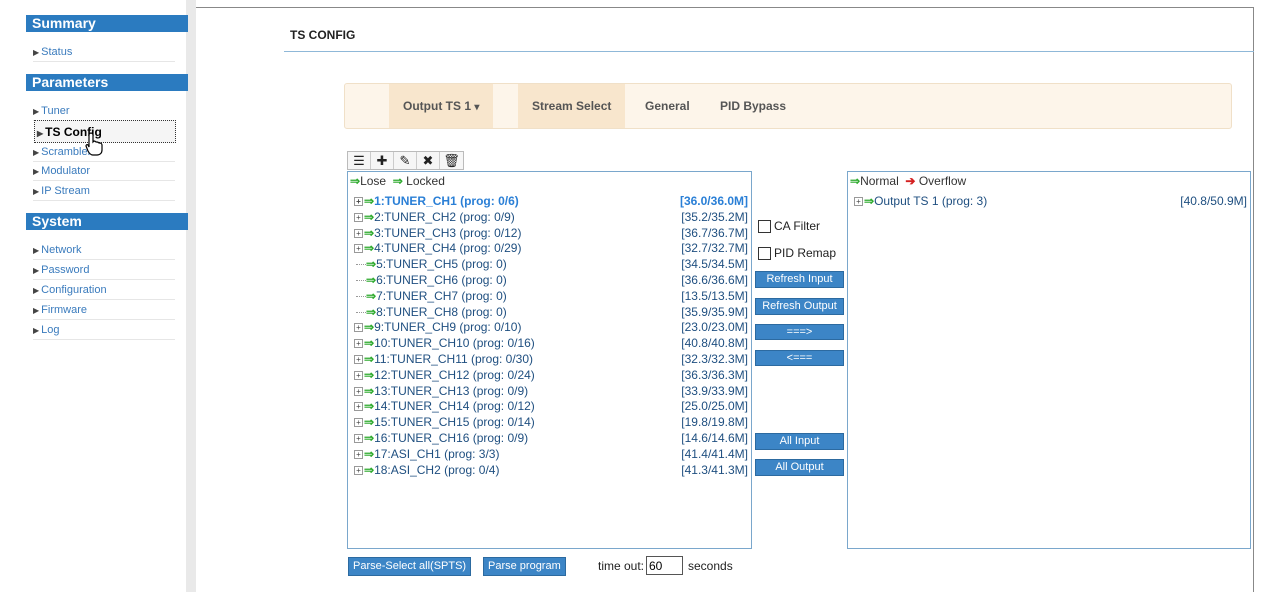 Image resolution: width=1261 pixels, height=592 pixels. I want to click on tree-row: + ⇒15:TUNER_CH15 (prog: 0/14), so click(444, 422).